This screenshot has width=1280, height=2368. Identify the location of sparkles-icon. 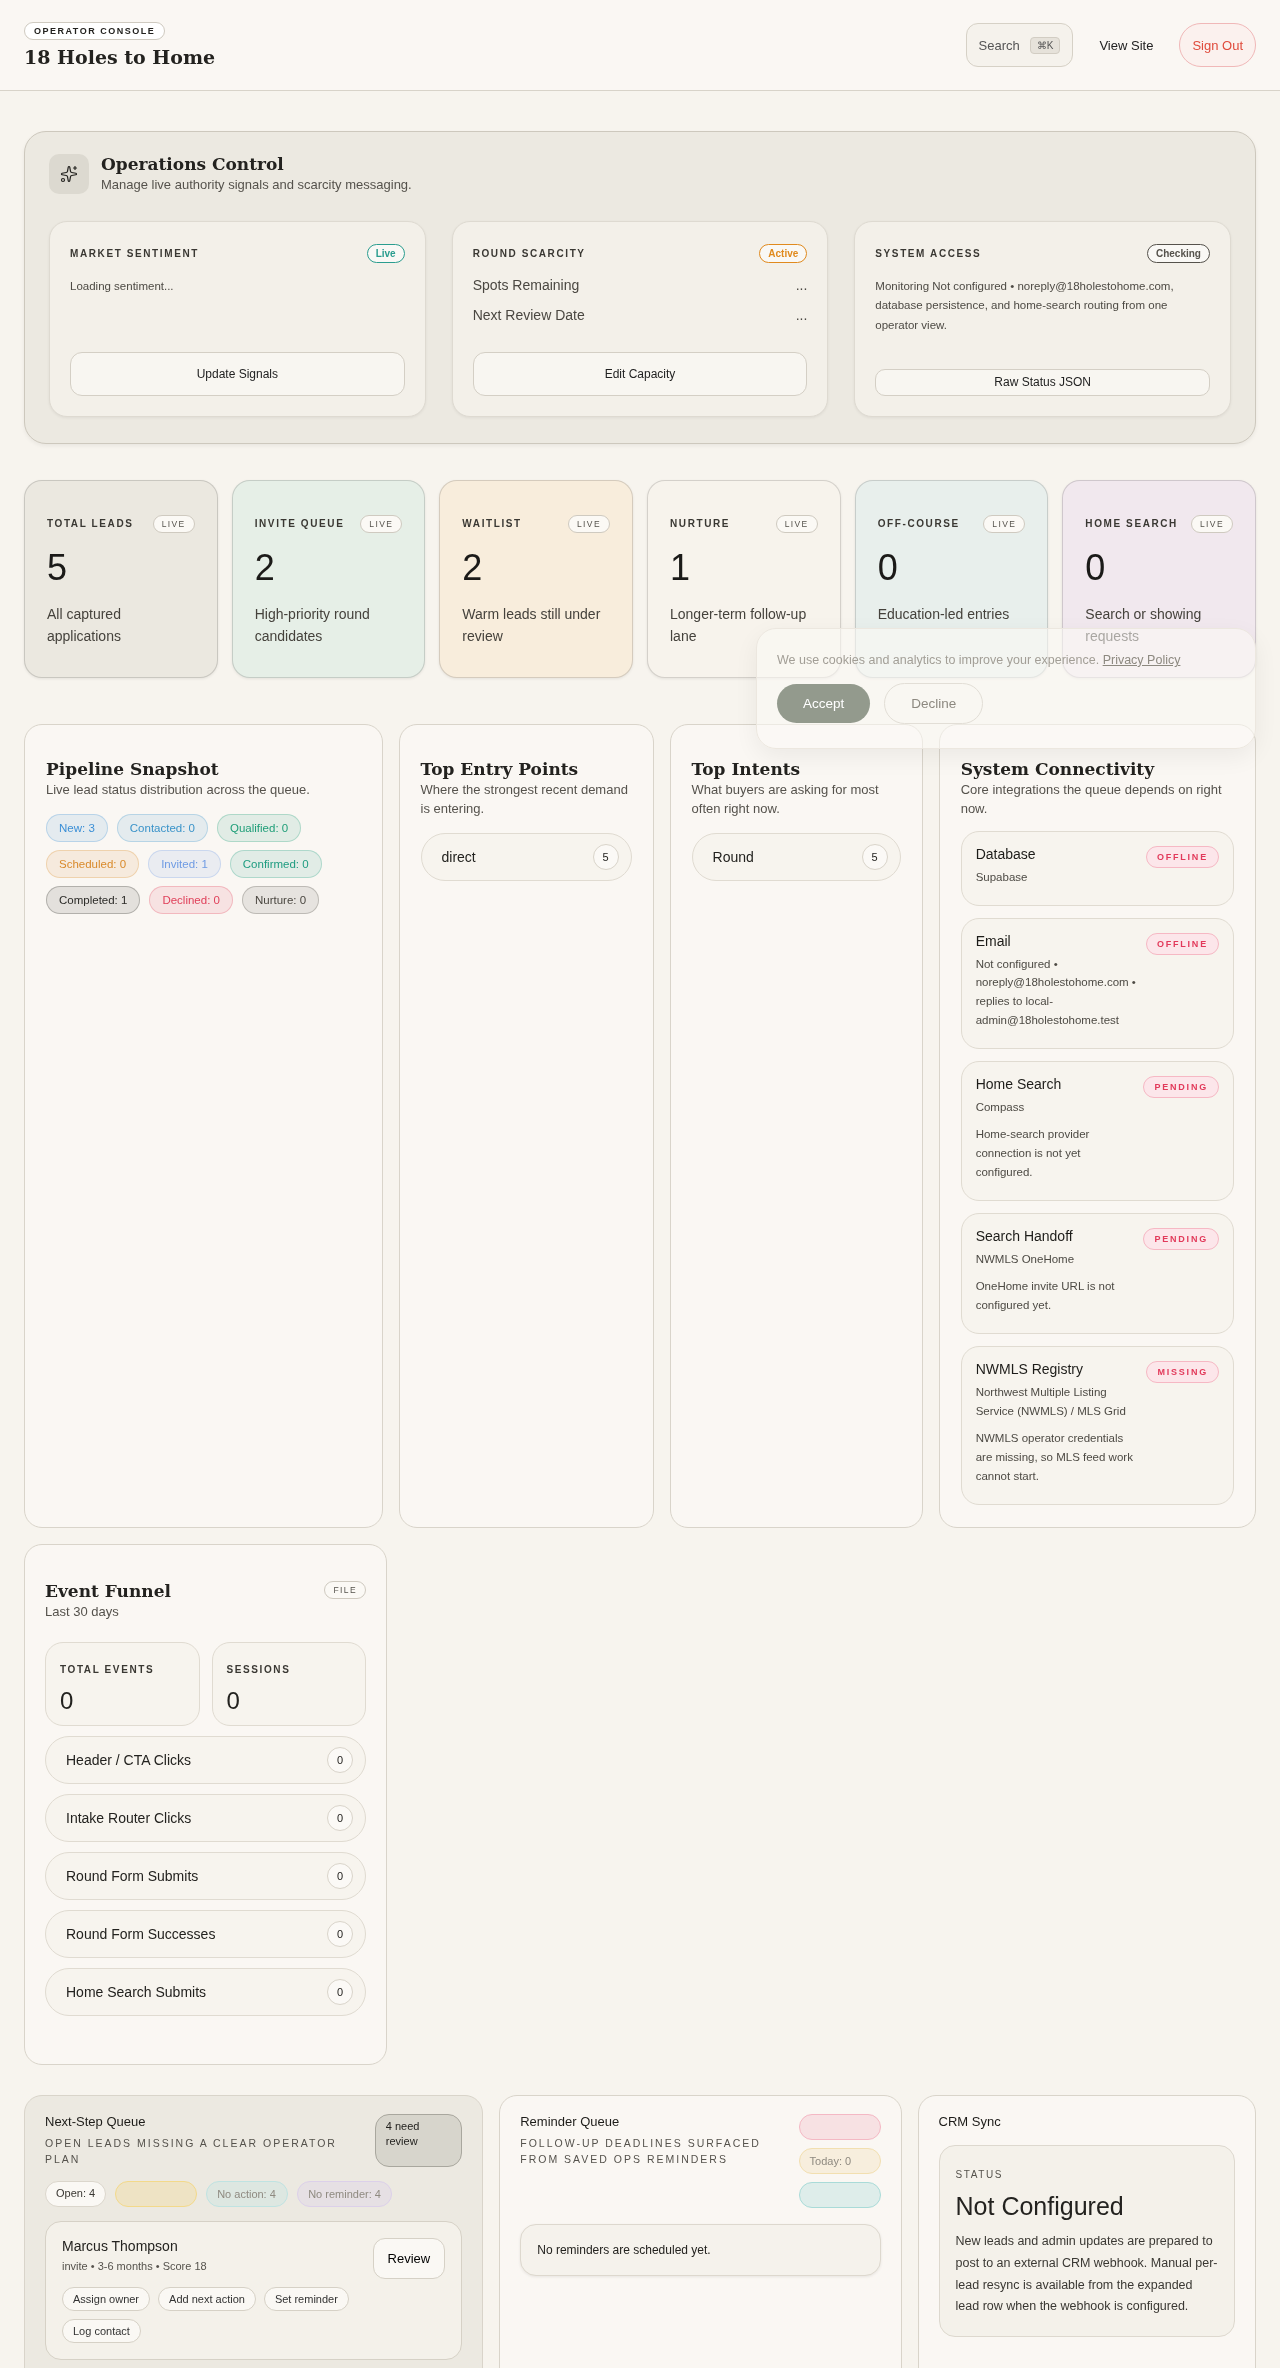
(69, 174).